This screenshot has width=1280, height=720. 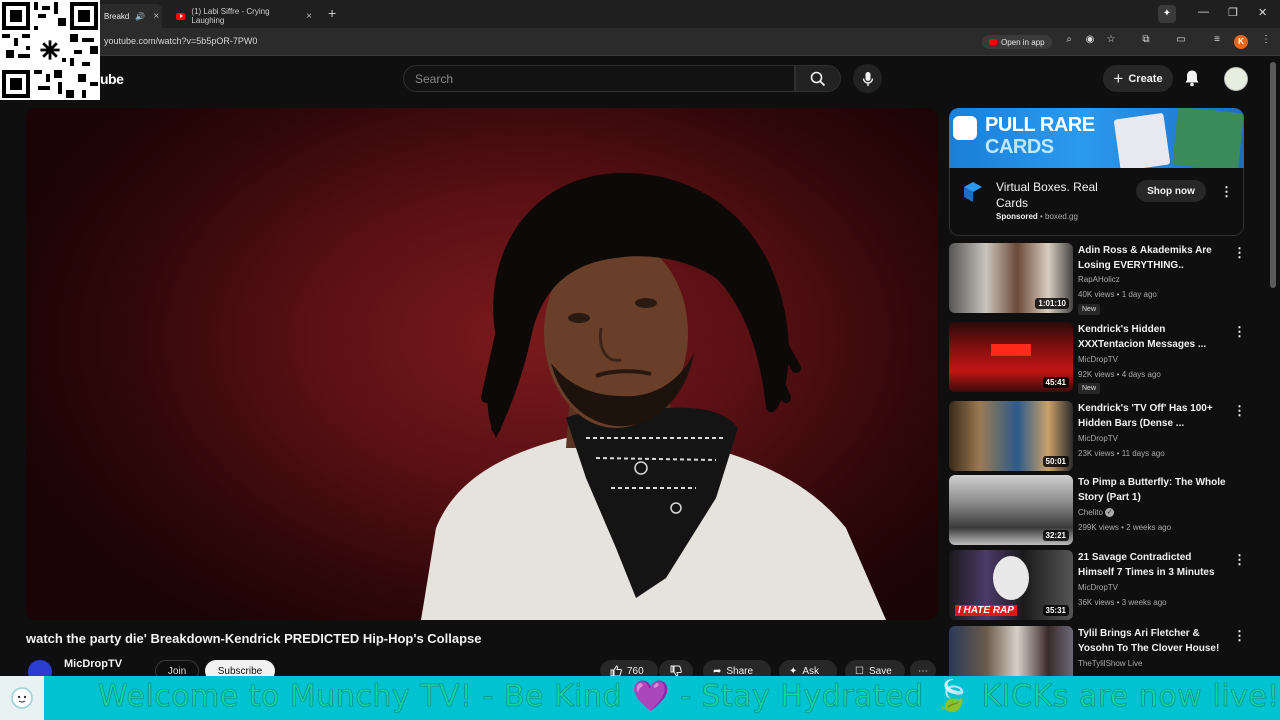 I want to click on menu-dots-icon: ⋮, so click(x=1266, y=39).